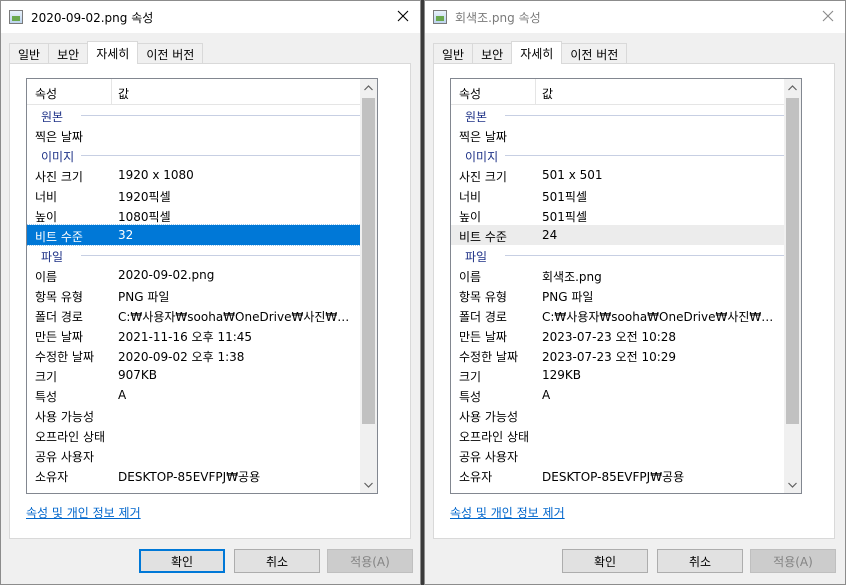  What do you see at coordinates (618, 355) in the screenshot?
I see `property-row: 수정한 날짜 2023-07-23 오전 10:29` at bounding box center [618, 355].